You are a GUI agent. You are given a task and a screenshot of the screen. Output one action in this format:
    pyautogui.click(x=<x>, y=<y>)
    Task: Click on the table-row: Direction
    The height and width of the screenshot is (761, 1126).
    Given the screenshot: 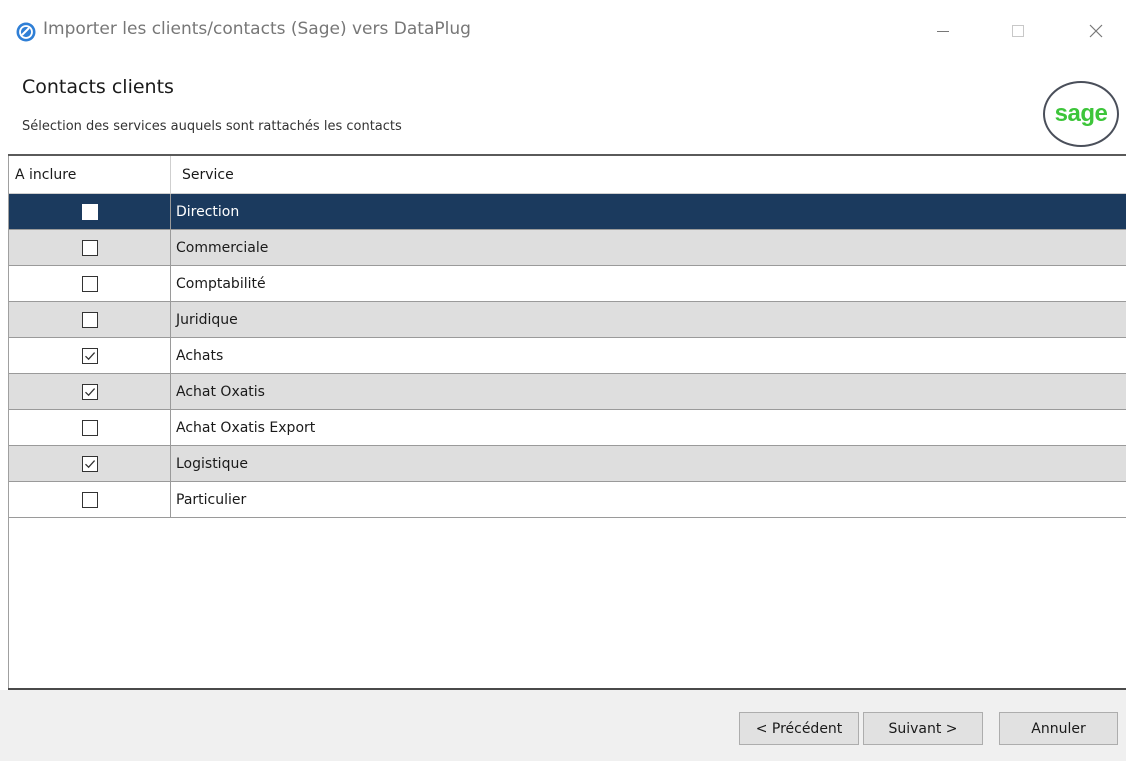 What is the action you would take?
    pyautogui.click(x=567, y=212)
    